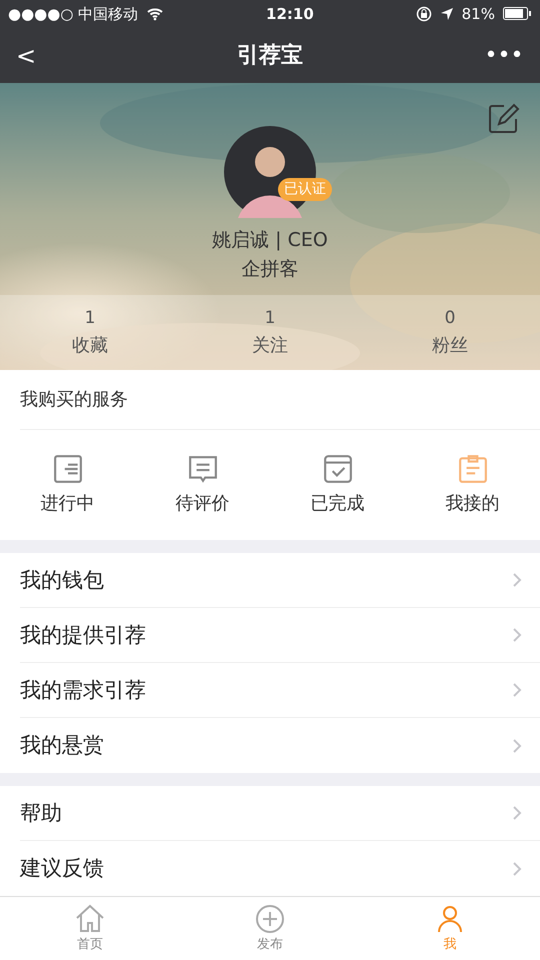 The height and width of the screenshot is (960, 540). What do you see at coordinates (473, 503) in the screenshot?
I see `service-label: 我接的` at bounding box center [473, 503].